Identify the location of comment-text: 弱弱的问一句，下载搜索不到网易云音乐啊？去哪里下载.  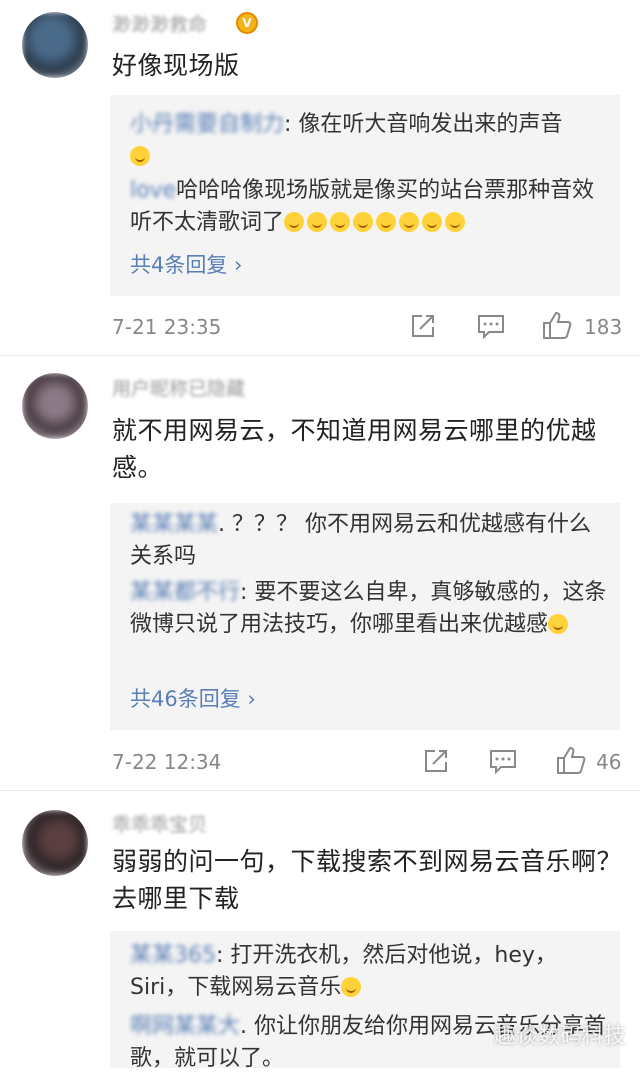
(367, 880).